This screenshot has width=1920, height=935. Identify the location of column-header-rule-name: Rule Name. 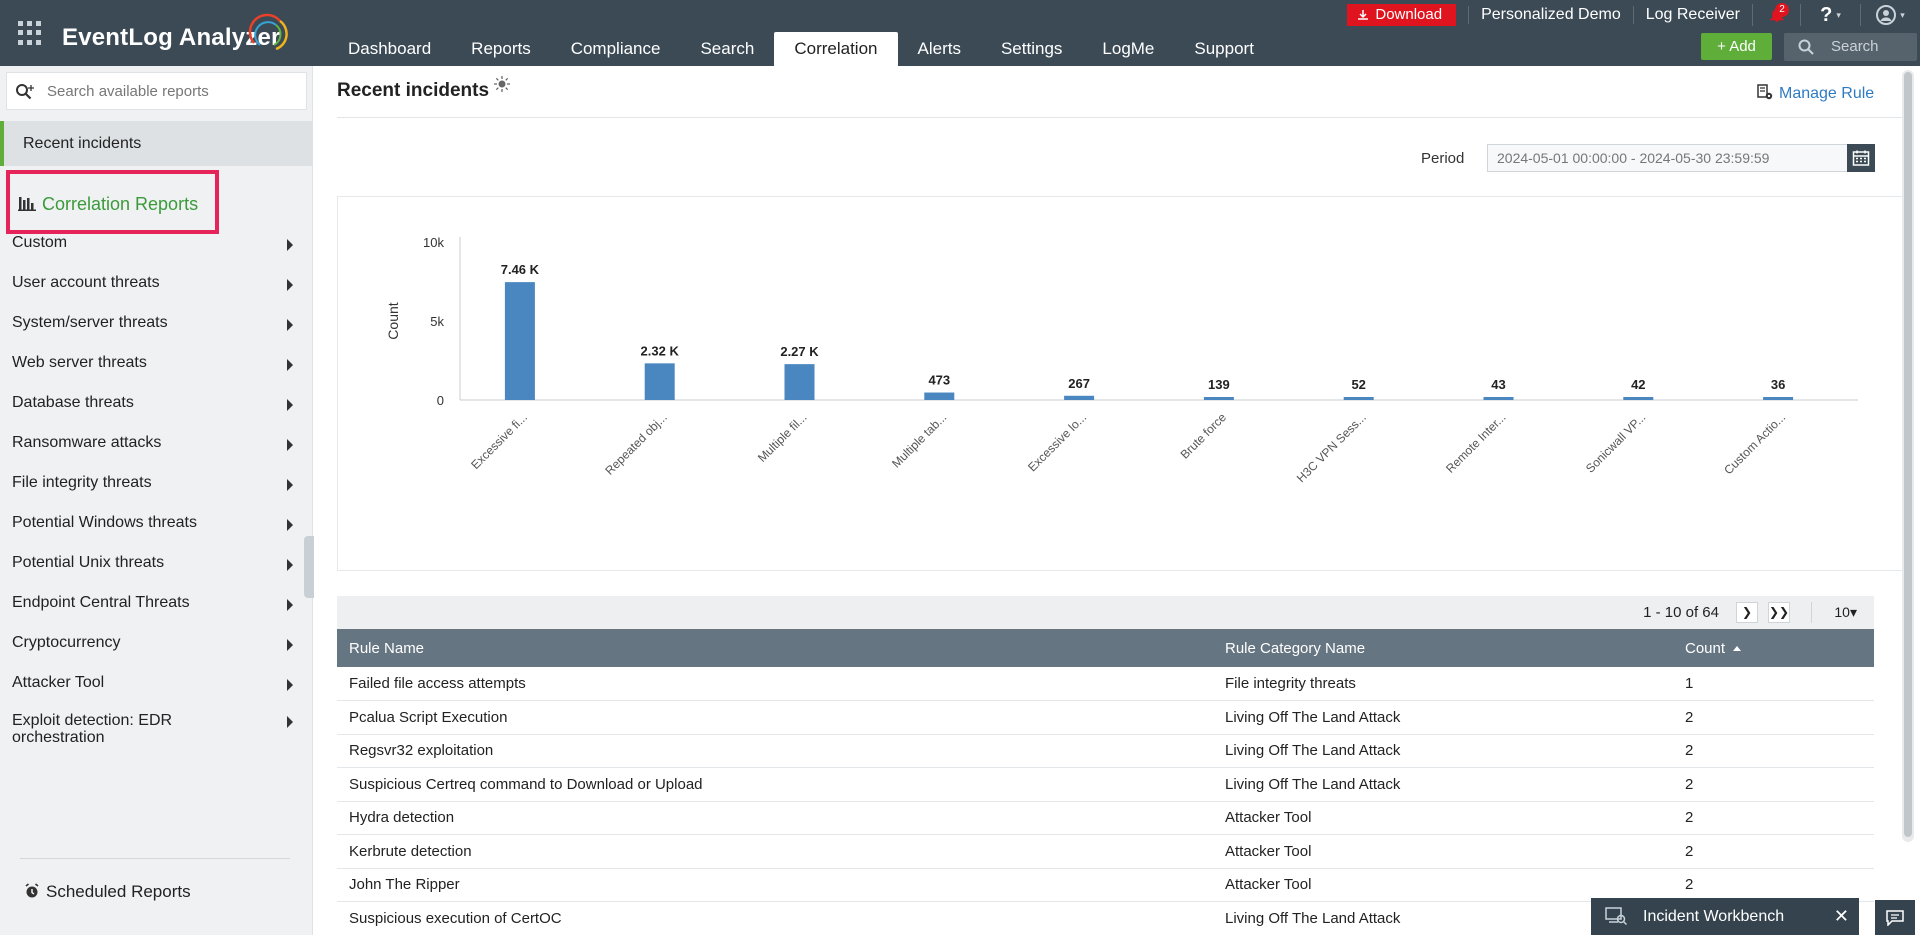
(775, 648).